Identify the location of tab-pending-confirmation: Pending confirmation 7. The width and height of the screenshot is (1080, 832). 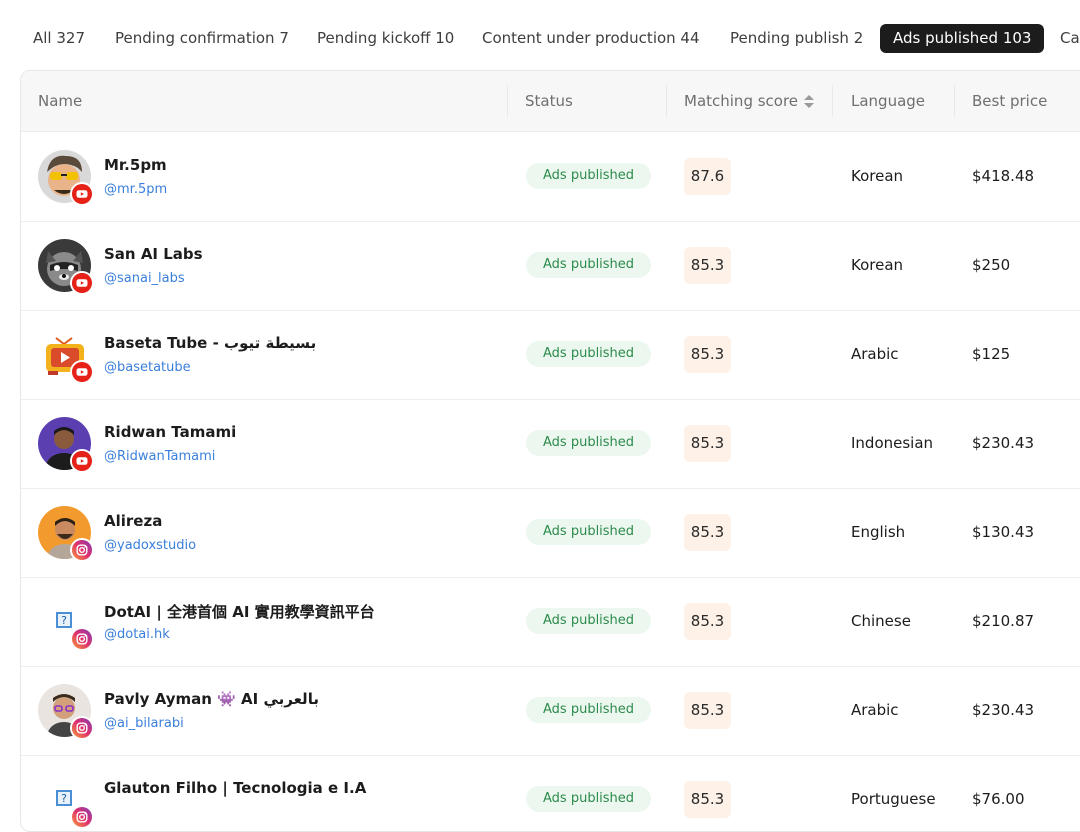
(202, 38).